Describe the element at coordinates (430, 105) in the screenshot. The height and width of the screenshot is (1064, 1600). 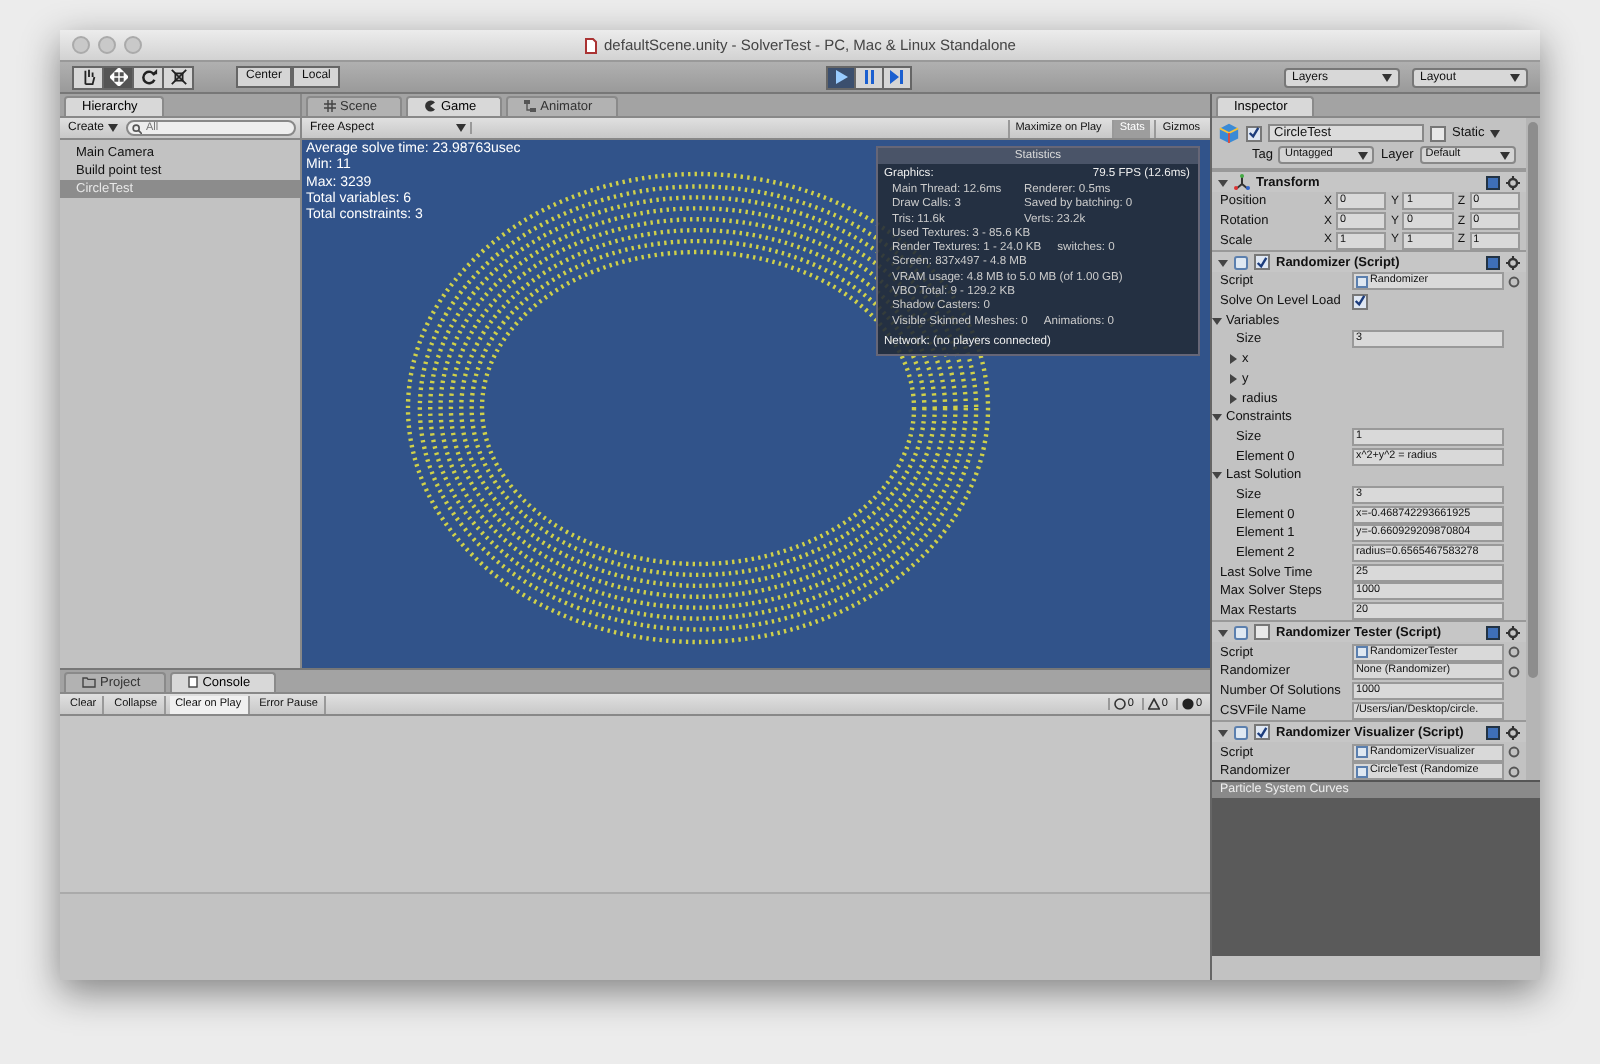
I see `pacman-icon` at that location.